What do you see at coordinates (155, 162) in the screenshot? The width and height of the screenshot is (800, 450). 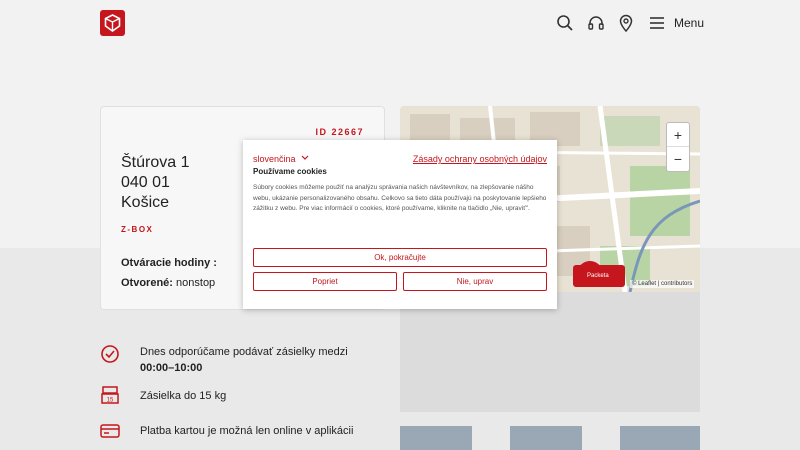 I see `address-street: Štúrova 1` at bounding box center [155, 162].